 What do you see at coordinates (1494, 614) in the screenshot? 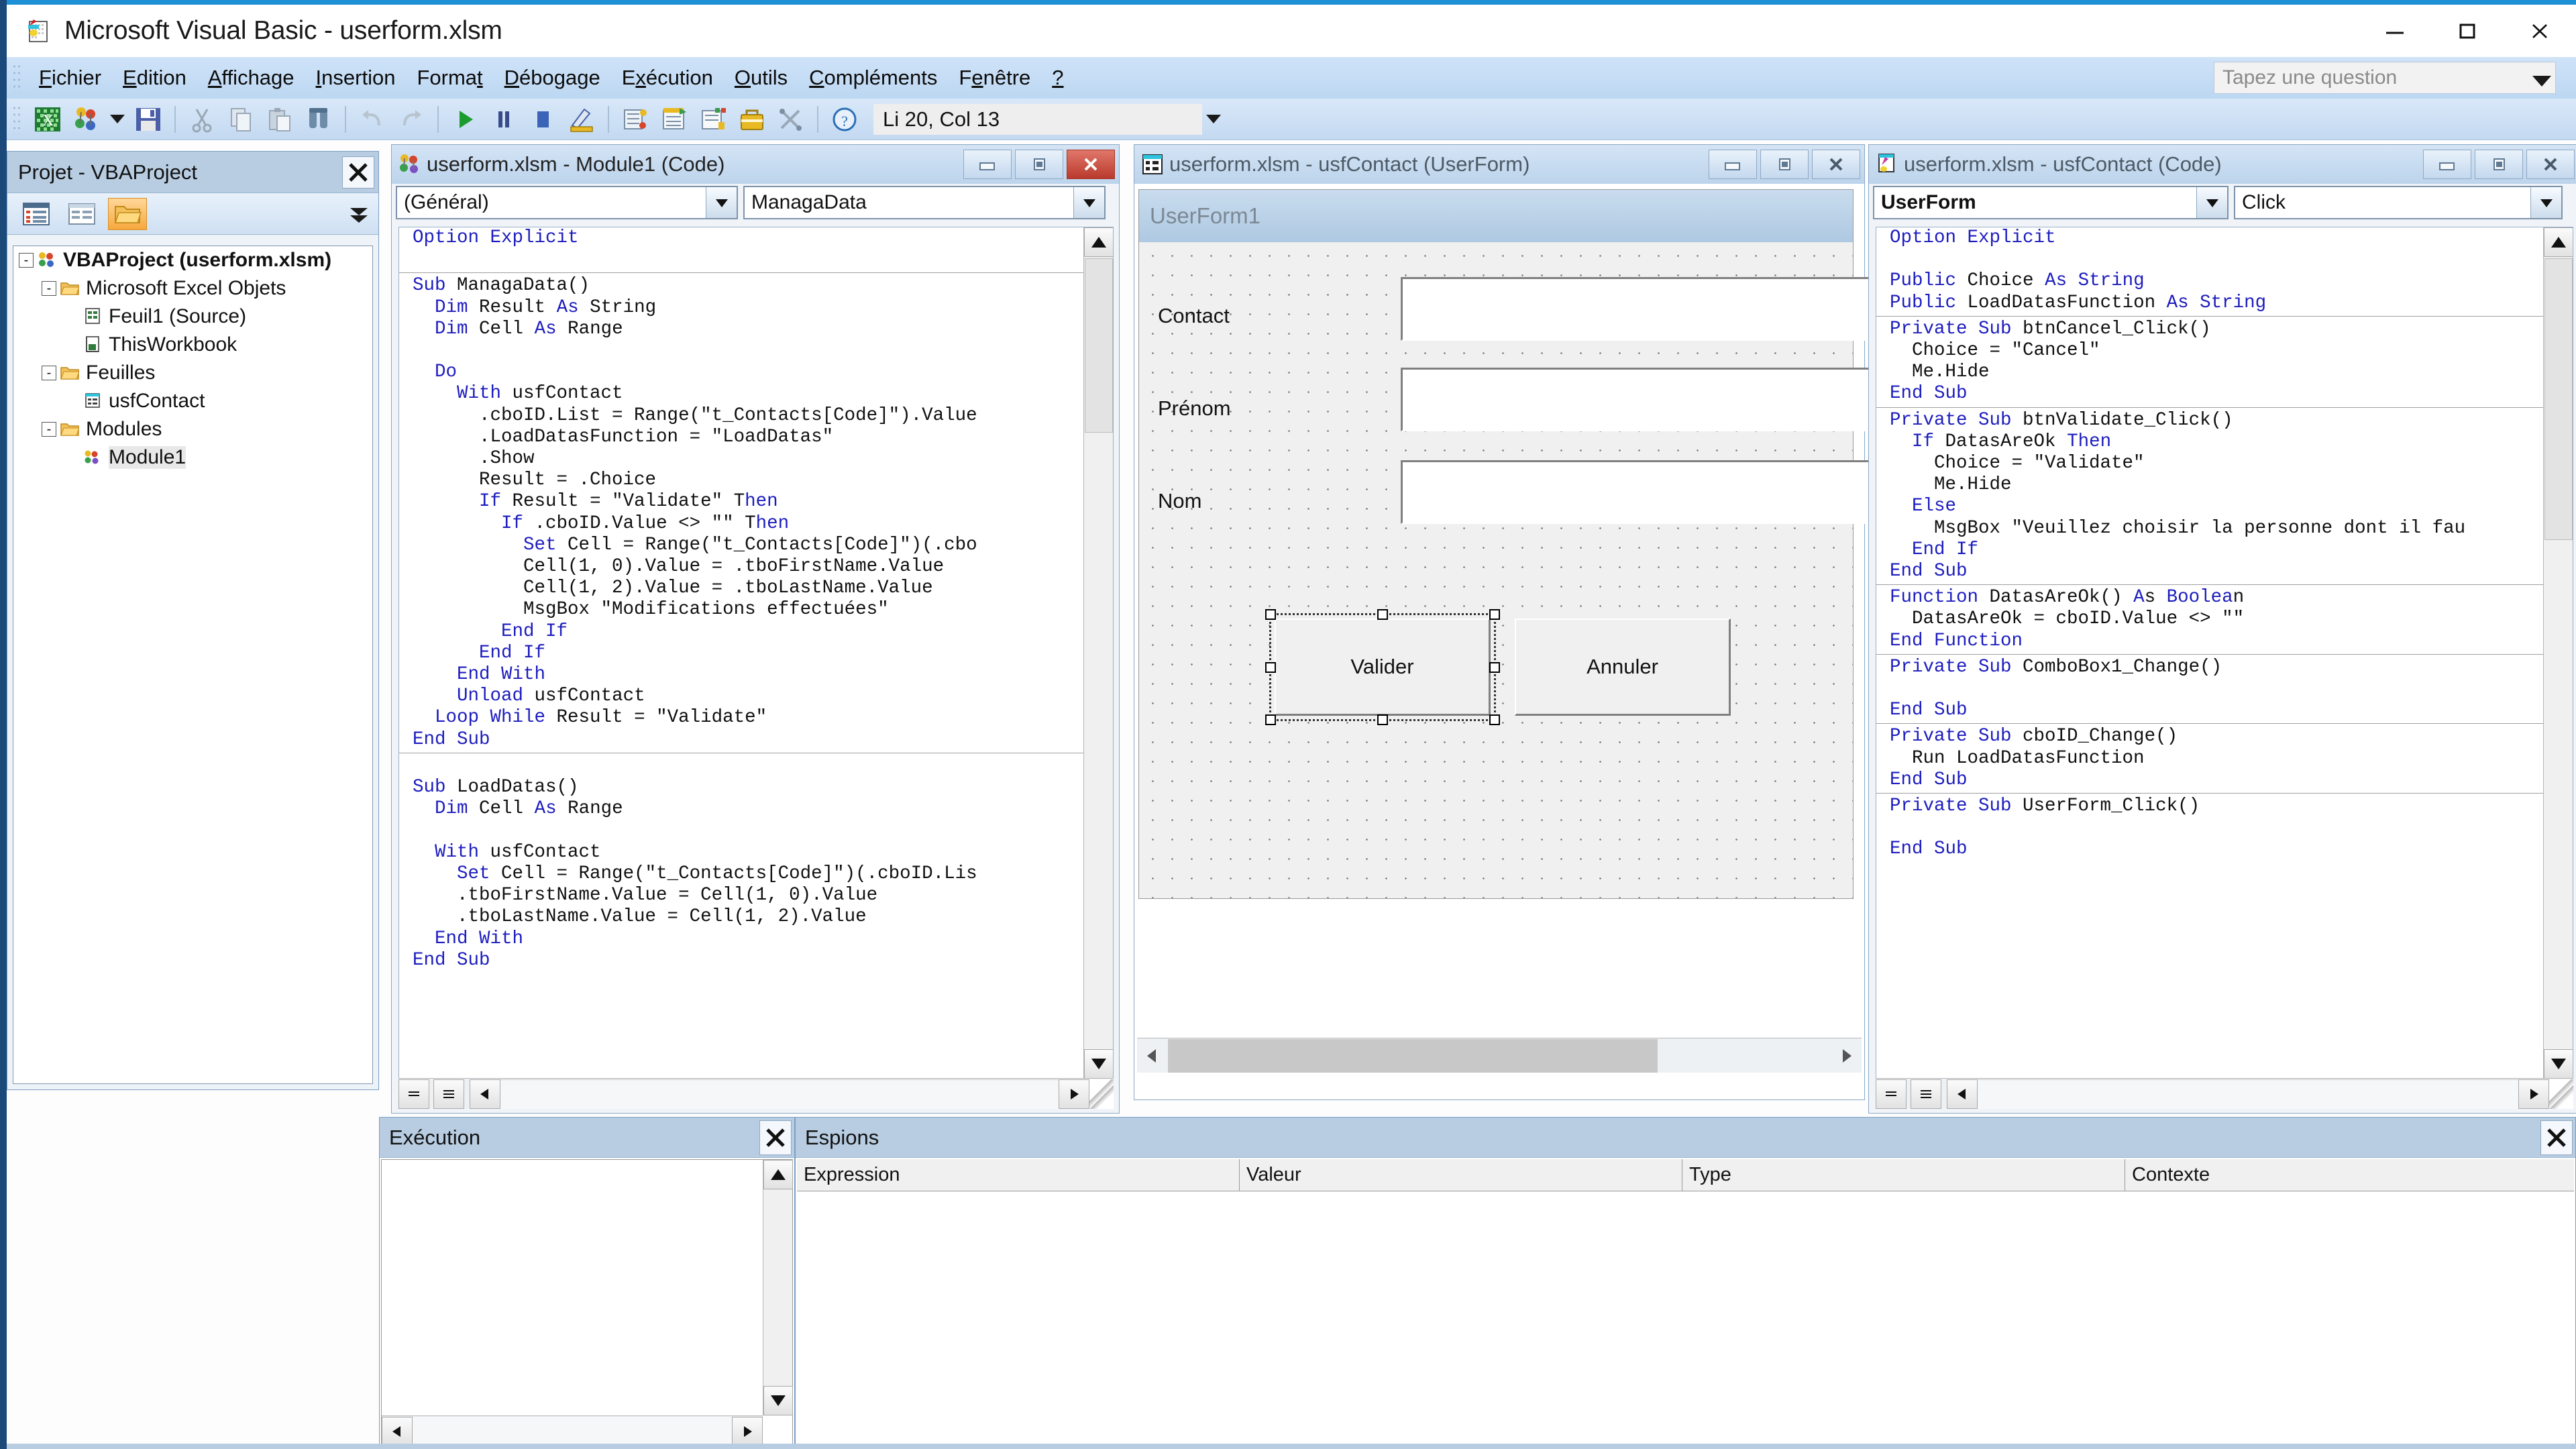
I see `resize-handle-ne` at bounding box center [1494, 614].